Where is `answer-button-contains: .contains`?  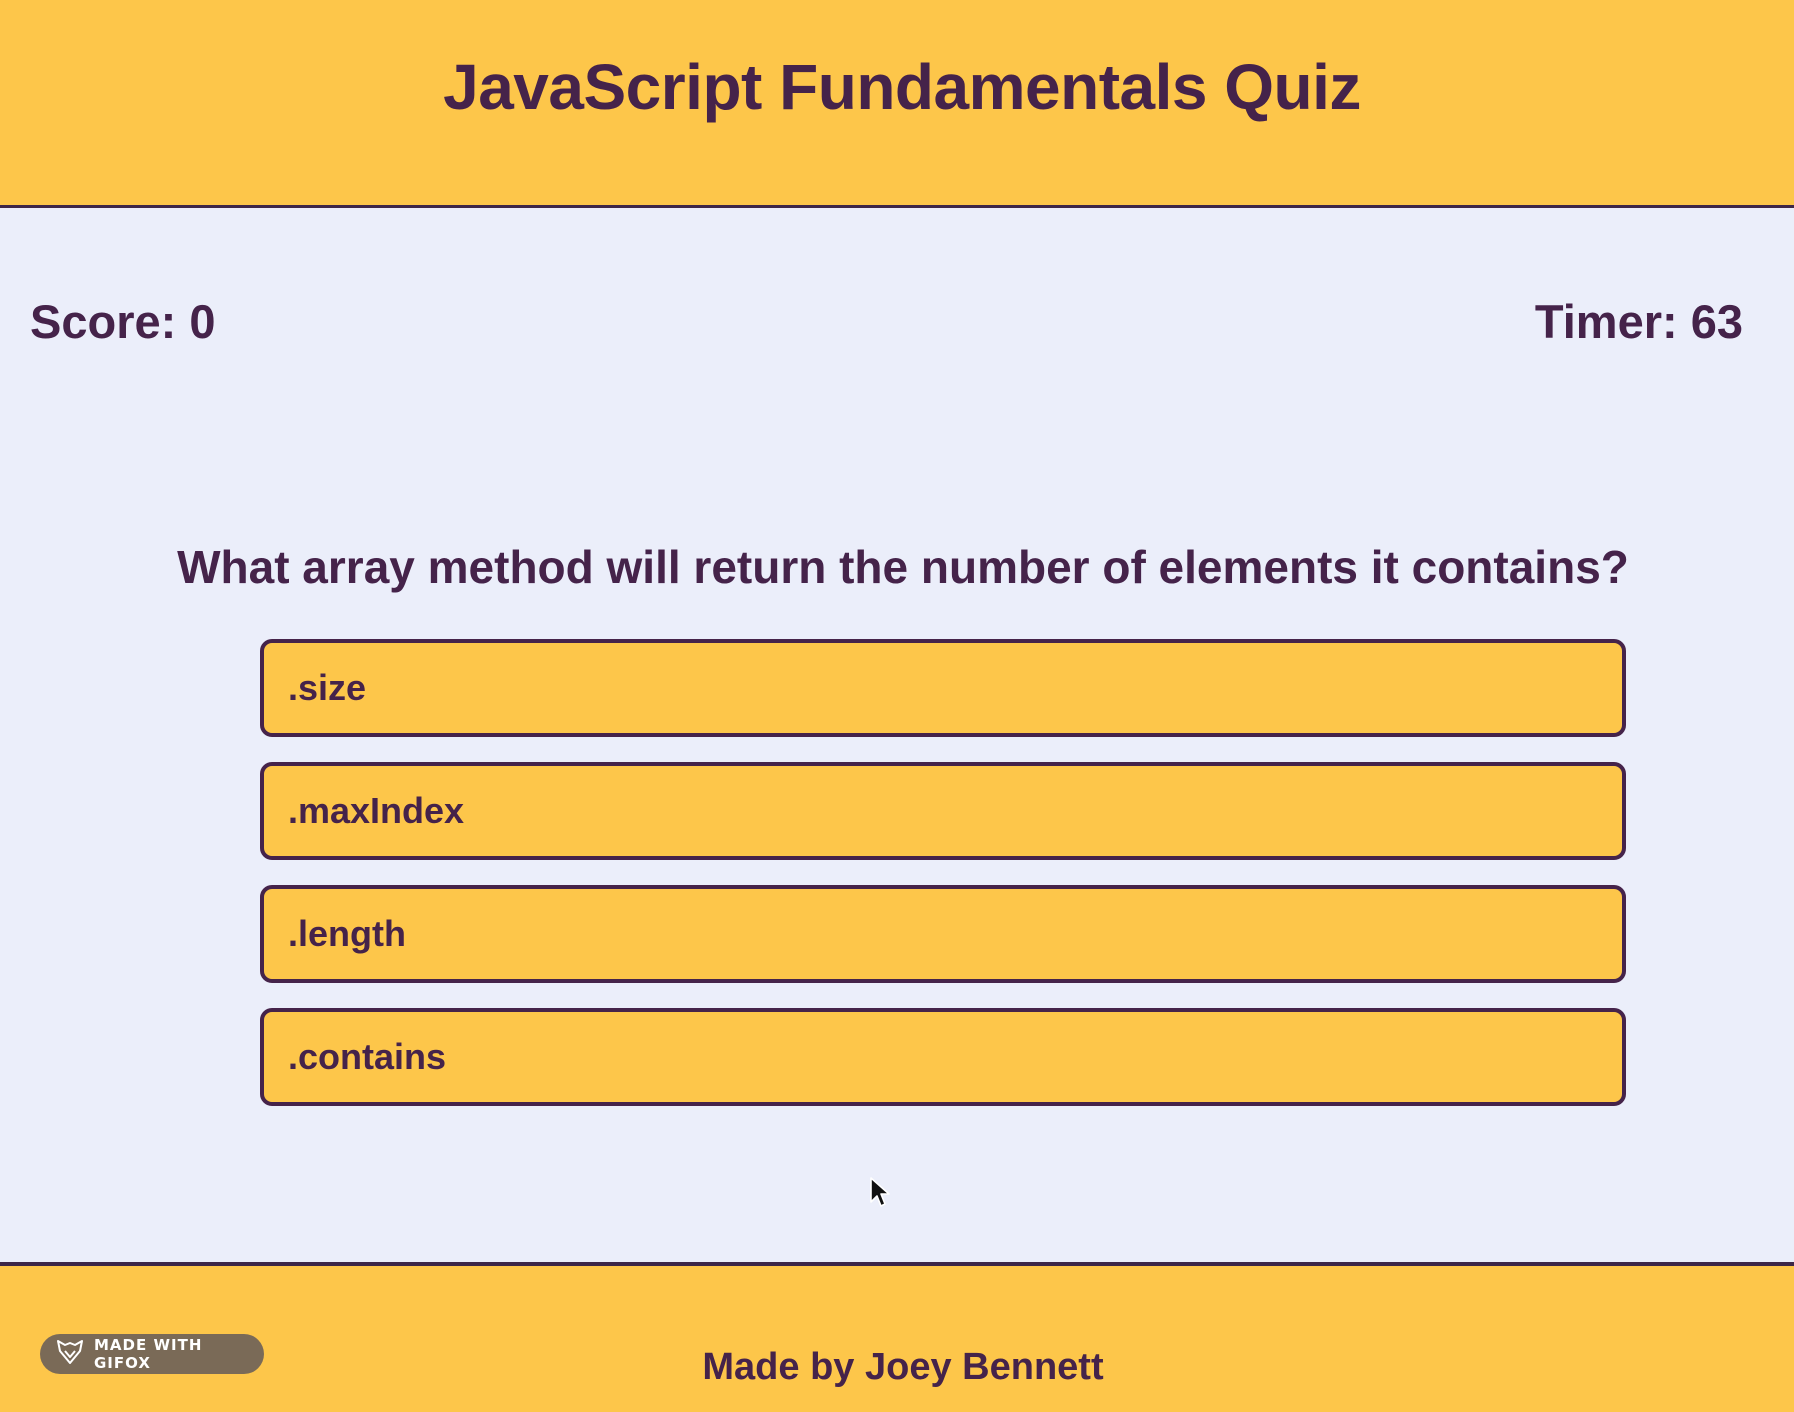 answer-button-contains: .contains is located at coordinates (943, 1057).